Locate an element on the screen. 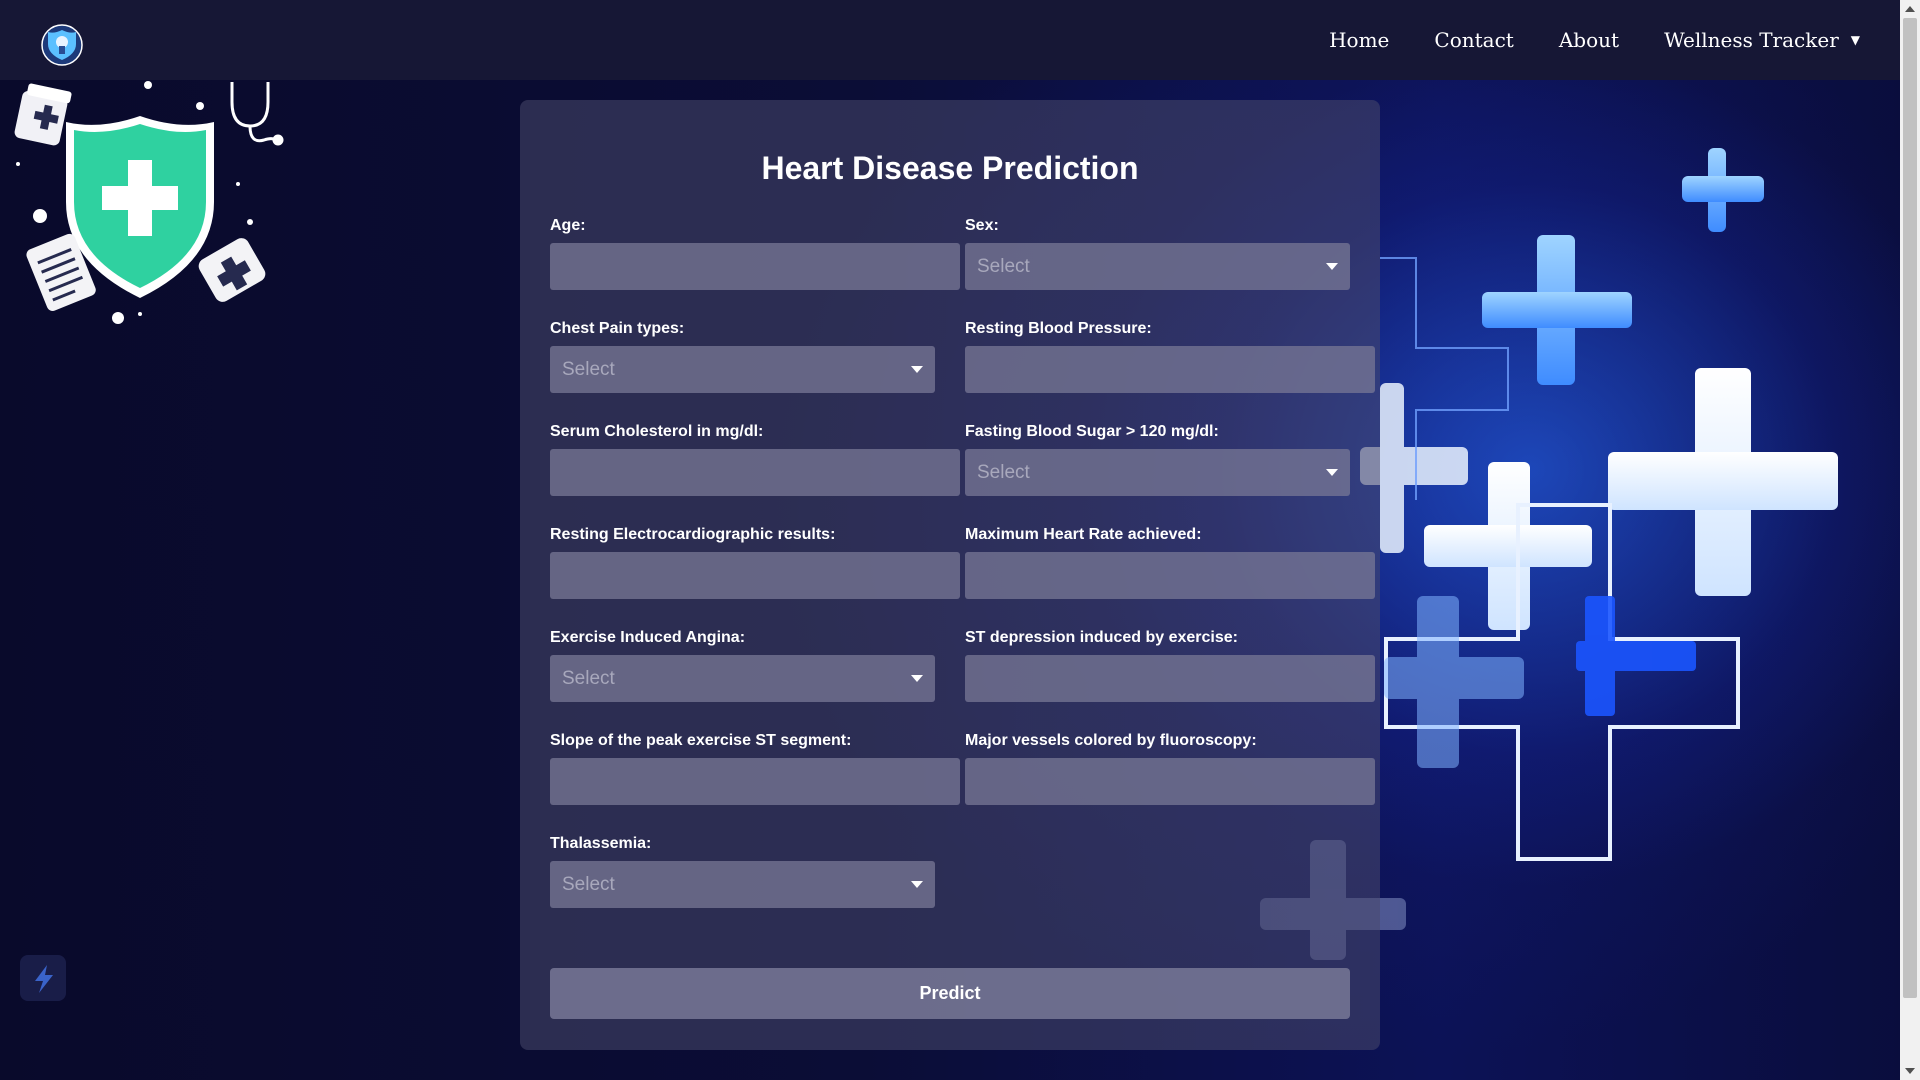 The height and width of the screenshot is (1080, 1920). scroll-thumb is located at coordinates (1910, 508).